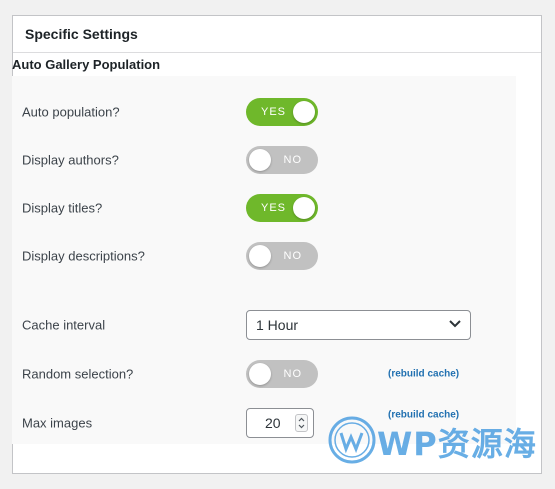 This screenshot has width=555, height=489. What do you see at coordinates (282, 256) in the screenshot?
I see `display-descriptions-toggle: NO` at bounding box center [282, 256].